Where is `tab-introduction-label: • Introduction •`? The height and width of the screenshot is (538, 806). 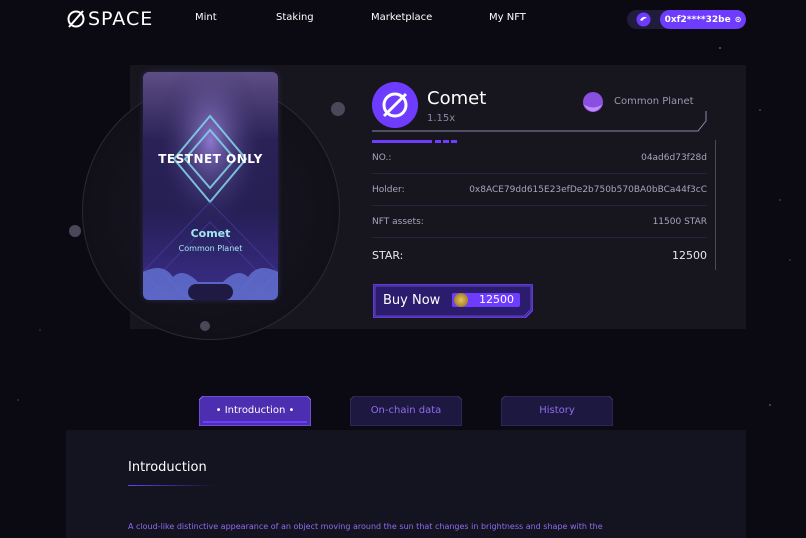
tab-introduction-label: • Introduction • is located at coordinates (255, 410).